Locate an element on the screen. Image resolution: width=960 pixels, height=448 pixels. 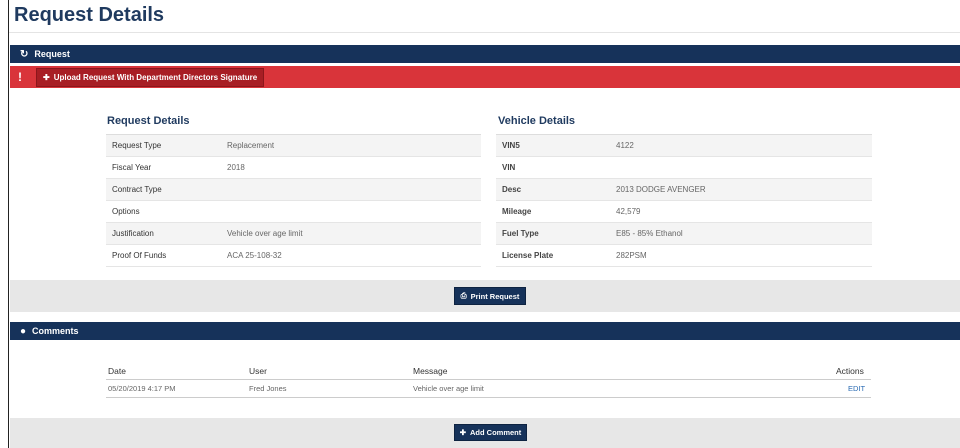
comment-message: Vehicle over age limit is located at coordinates (448, 388).